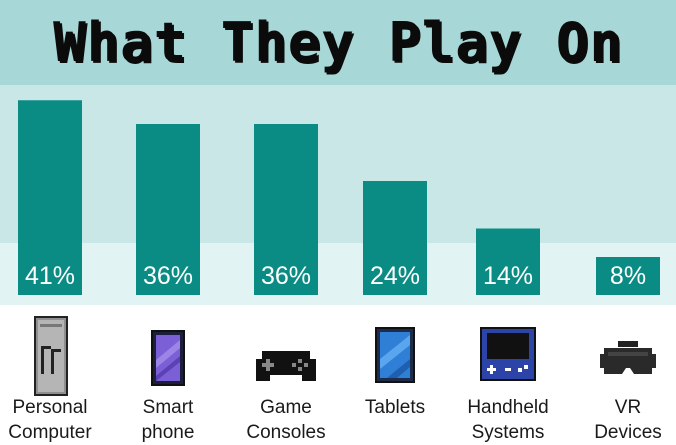 The height and width of the screenshot is (445, 676). I want to click on handheld-console-icon, so click(508, 356).